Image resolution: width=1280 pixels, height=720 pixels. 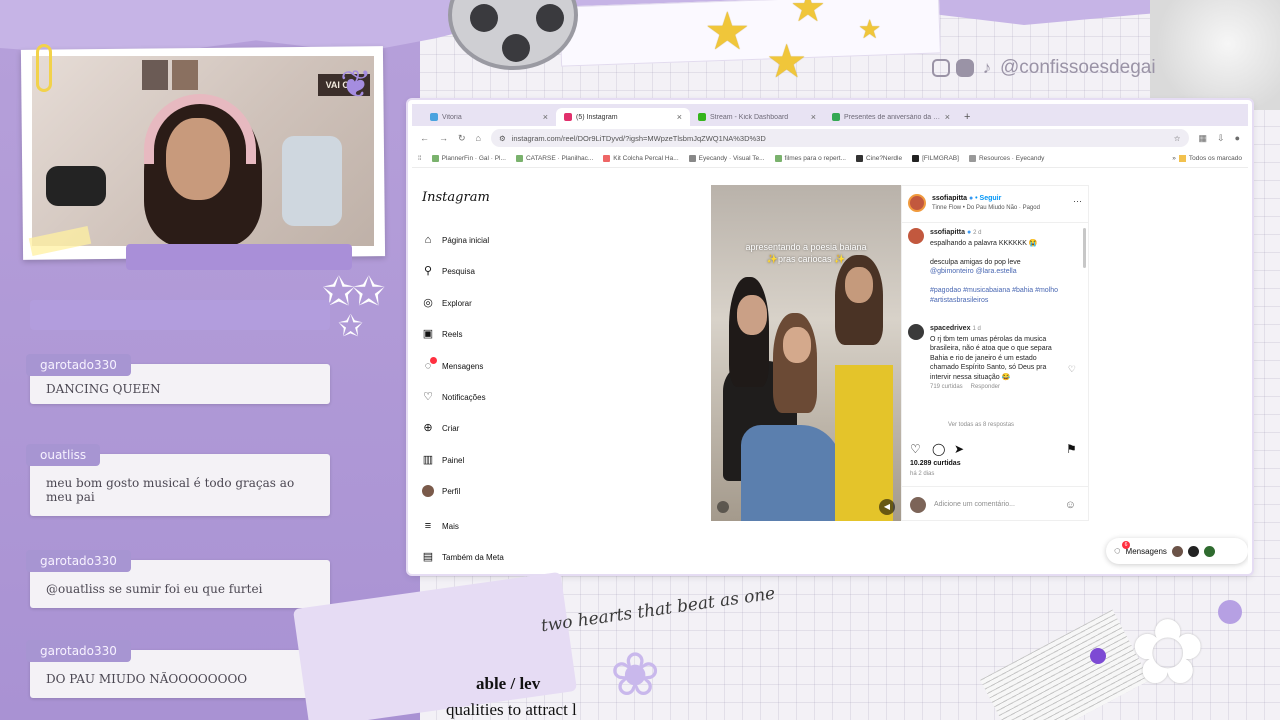 I want to click on emoji-icon: ☺, so click(x=1070, y=505).